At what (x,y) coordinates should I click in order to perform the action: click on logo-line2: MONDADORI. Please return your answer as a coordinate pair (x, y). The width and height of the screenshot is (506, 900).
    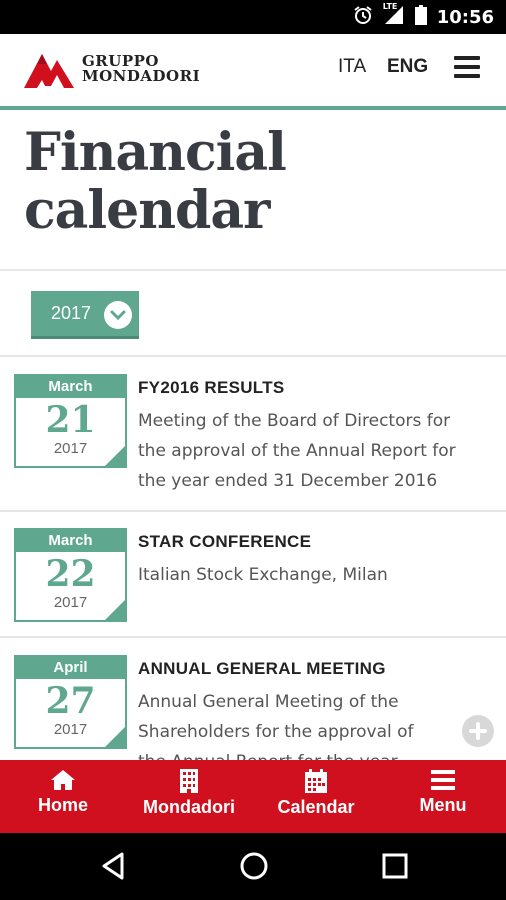
    Looking at the image, I should click on (141, 76).